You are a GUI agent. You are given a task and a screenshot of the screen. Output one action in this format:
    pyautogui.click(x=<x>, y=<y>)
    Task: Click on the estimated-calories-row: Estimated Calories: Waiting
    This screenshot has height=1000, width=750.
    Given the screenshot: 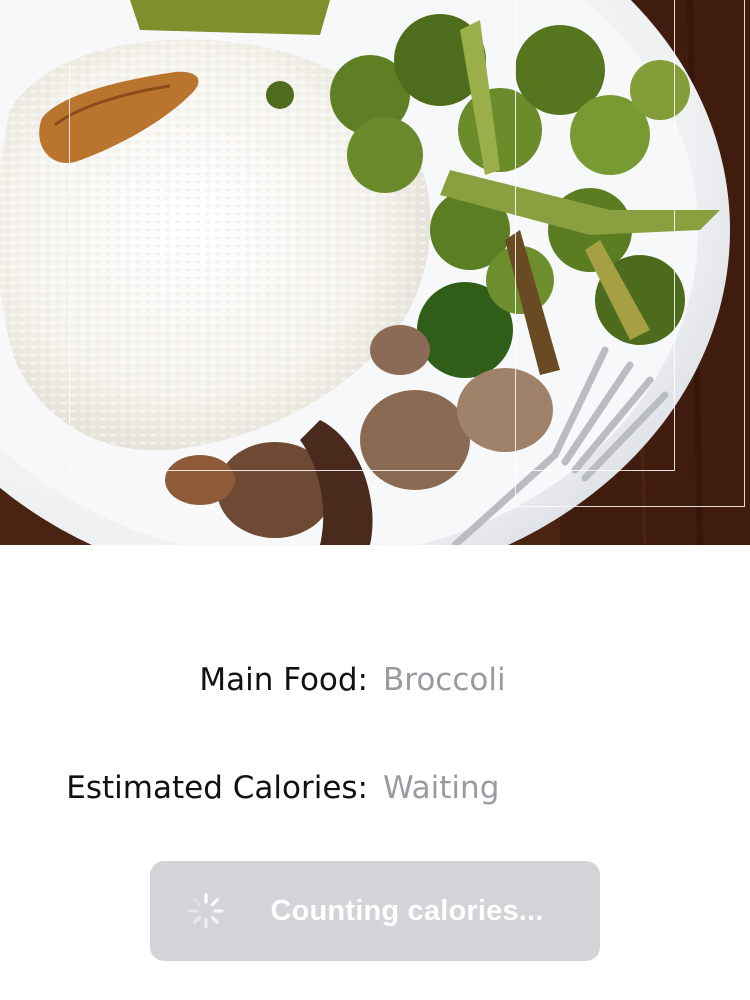 What is the action you would take?
    pyautogui.click(x=375, y=788)
    